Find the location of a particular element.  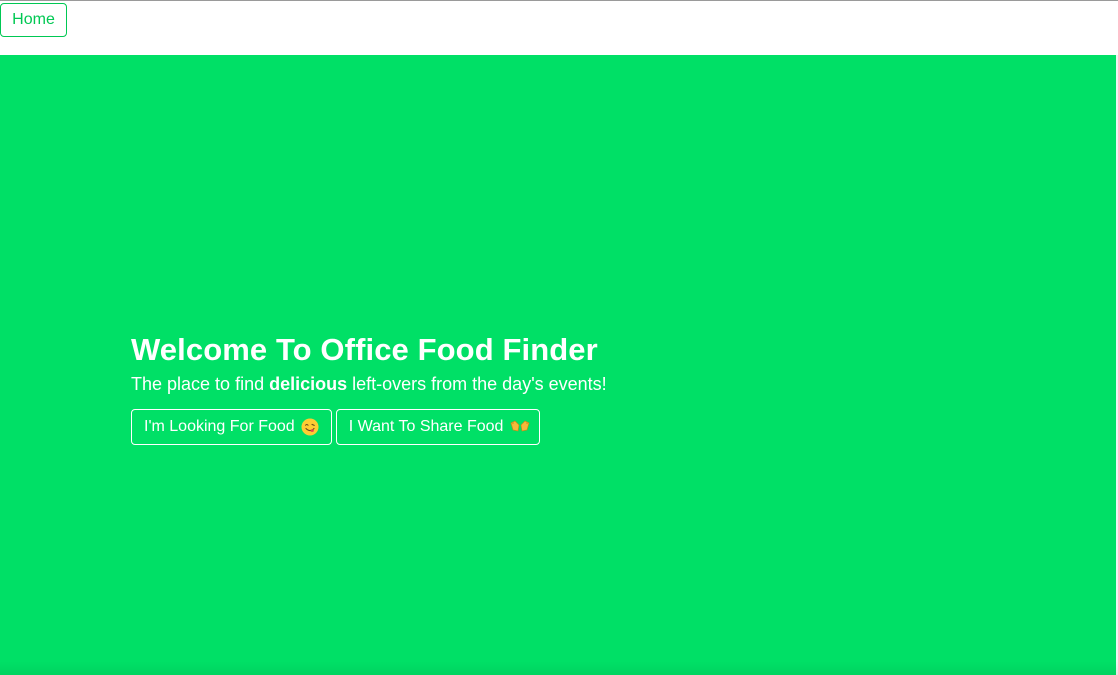

share-food-button: I Want To Share Food is located at coordinates (438, 427).